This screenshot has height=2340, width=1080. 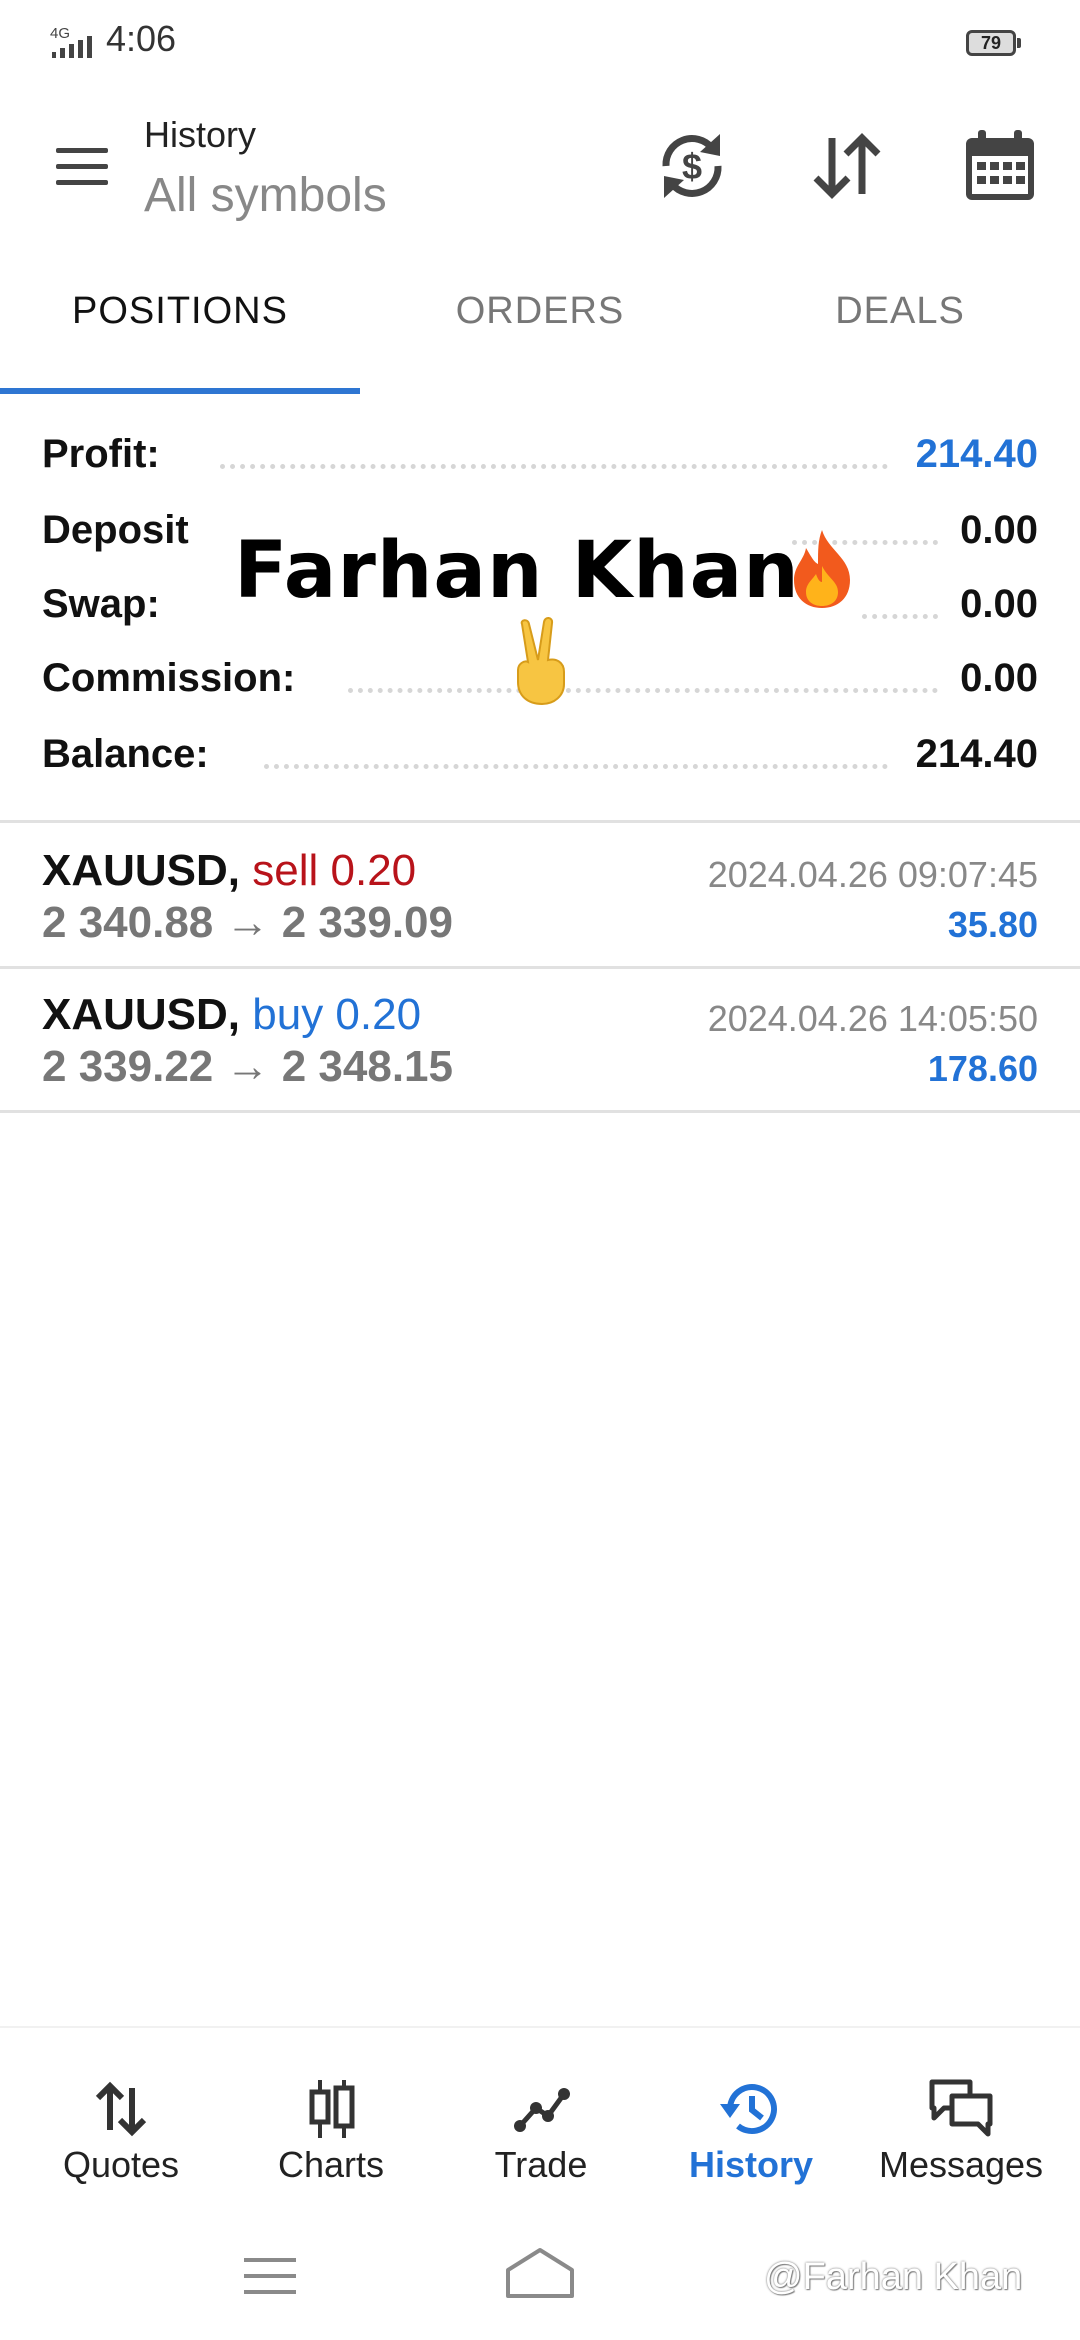 I want to click on history-icon, so click(x=748, y=2109).